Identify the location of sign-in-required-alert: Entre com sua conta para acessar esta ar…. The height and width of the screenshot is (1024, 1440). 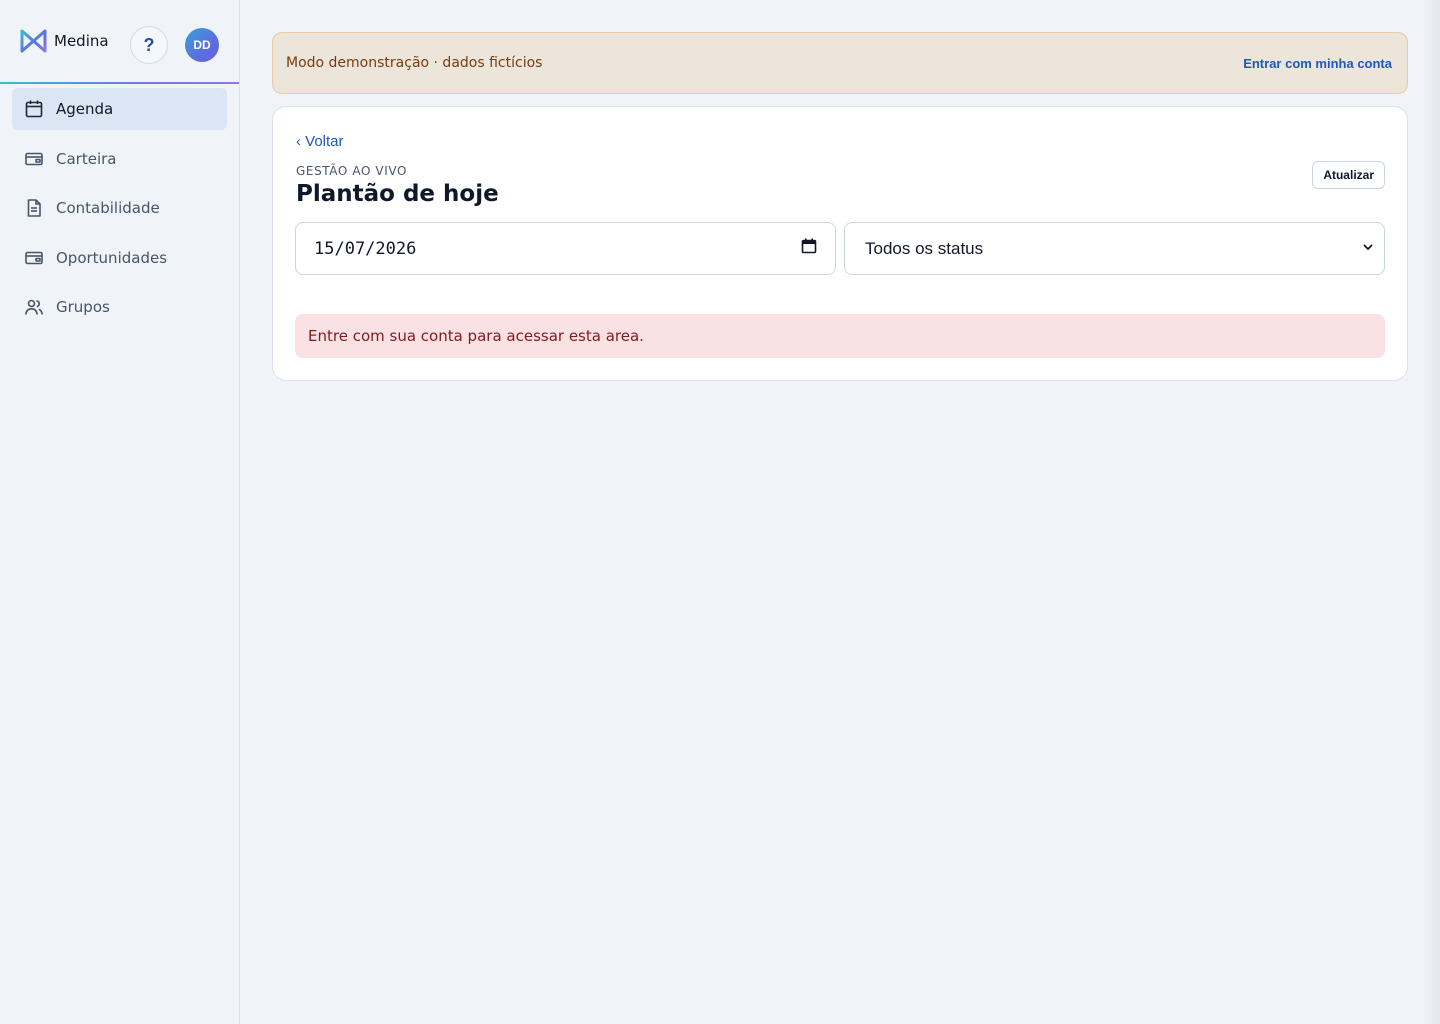
(840, 336).